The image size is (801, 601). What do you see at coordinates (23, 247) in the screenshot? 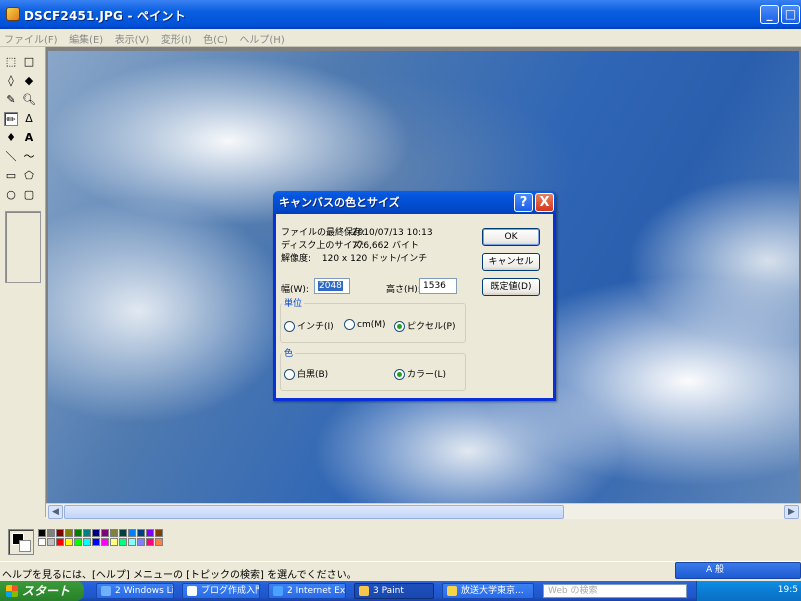
I see `tool-options-box` at bounding box center [23, 247].